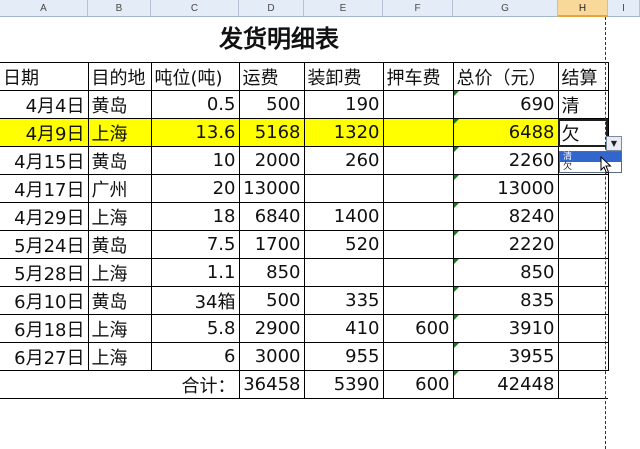  I want to click on column-header-d: D, so click(271, 8).